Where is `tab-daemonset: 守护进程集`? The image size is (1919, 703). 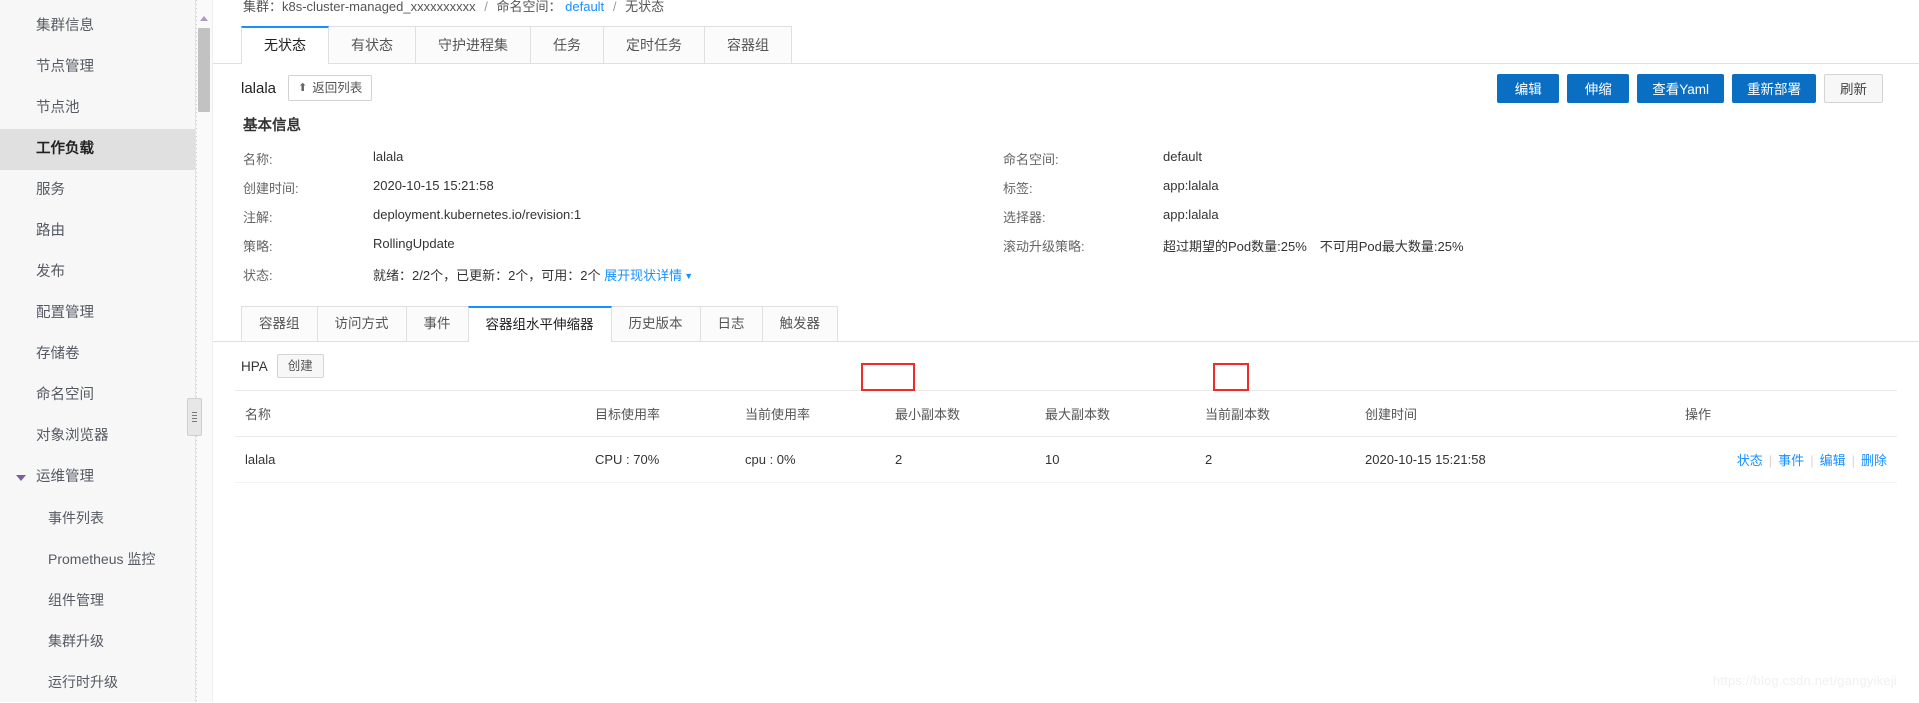 tab-daemonset: 守护进程集 is located at coordinates (473, 44).